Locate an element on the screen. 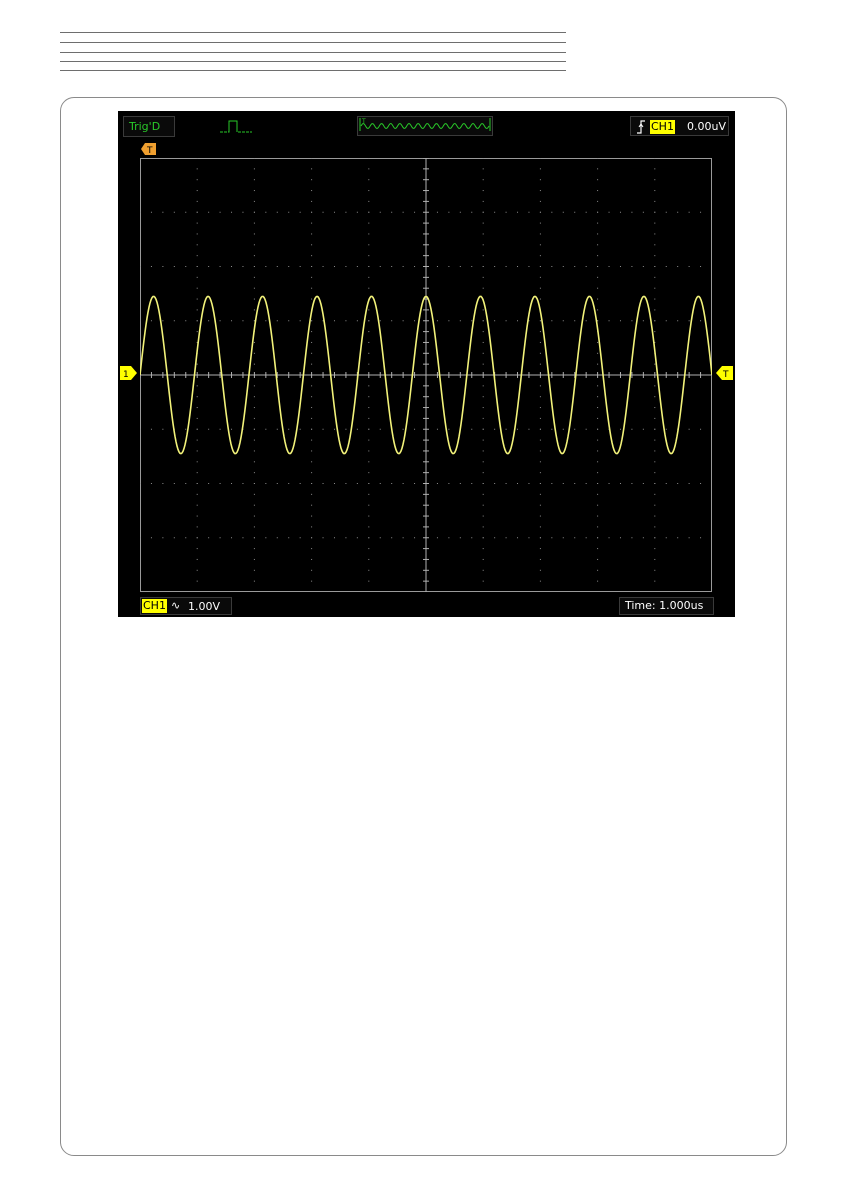 The width and height of the screenshot is (851, 1192). rising-edge-trigger-icon is located at coordinates (641, 127).